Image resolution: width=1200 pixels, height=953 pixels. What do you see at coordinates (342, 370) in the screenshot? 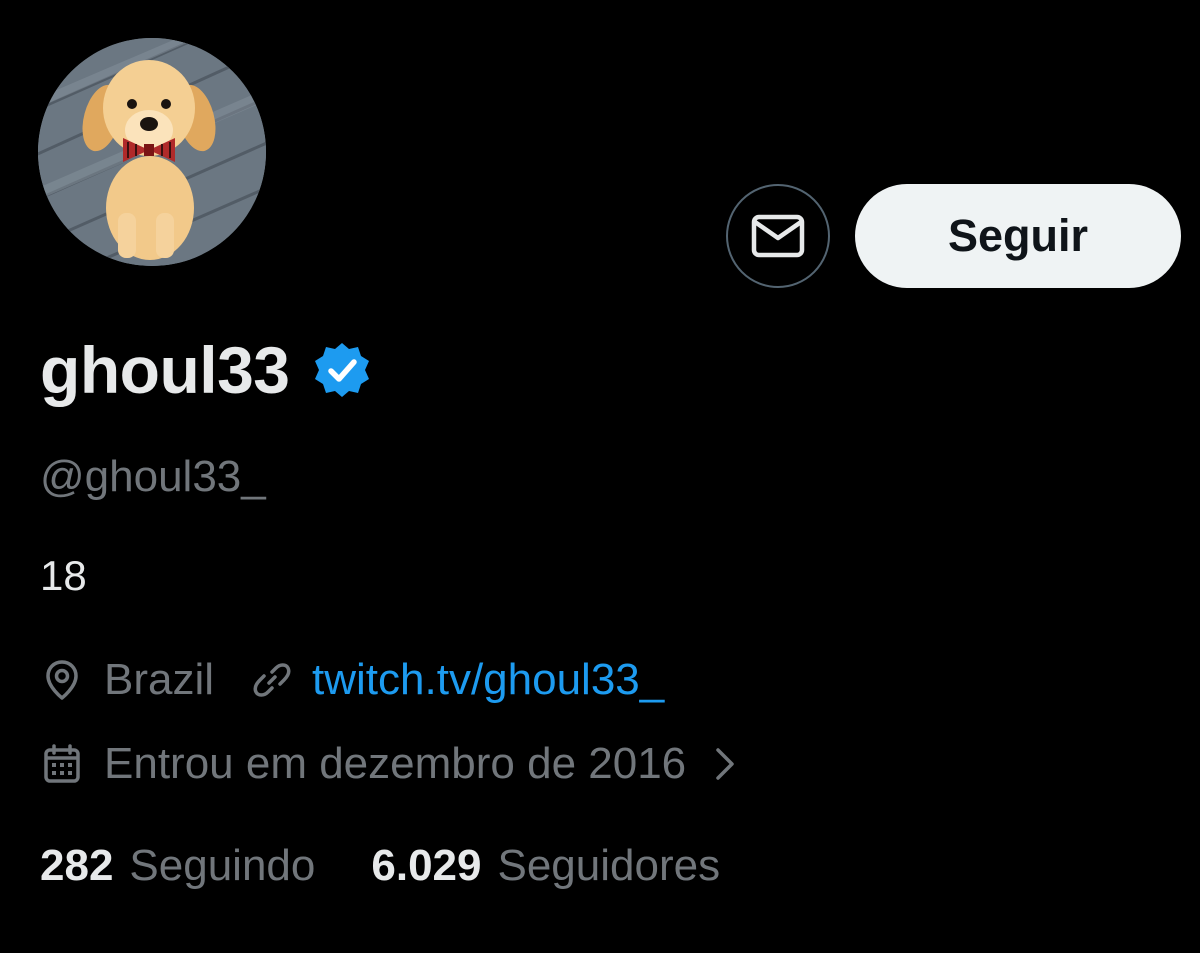
I see `verified-badge-icon` at bounding box center [342, 370].